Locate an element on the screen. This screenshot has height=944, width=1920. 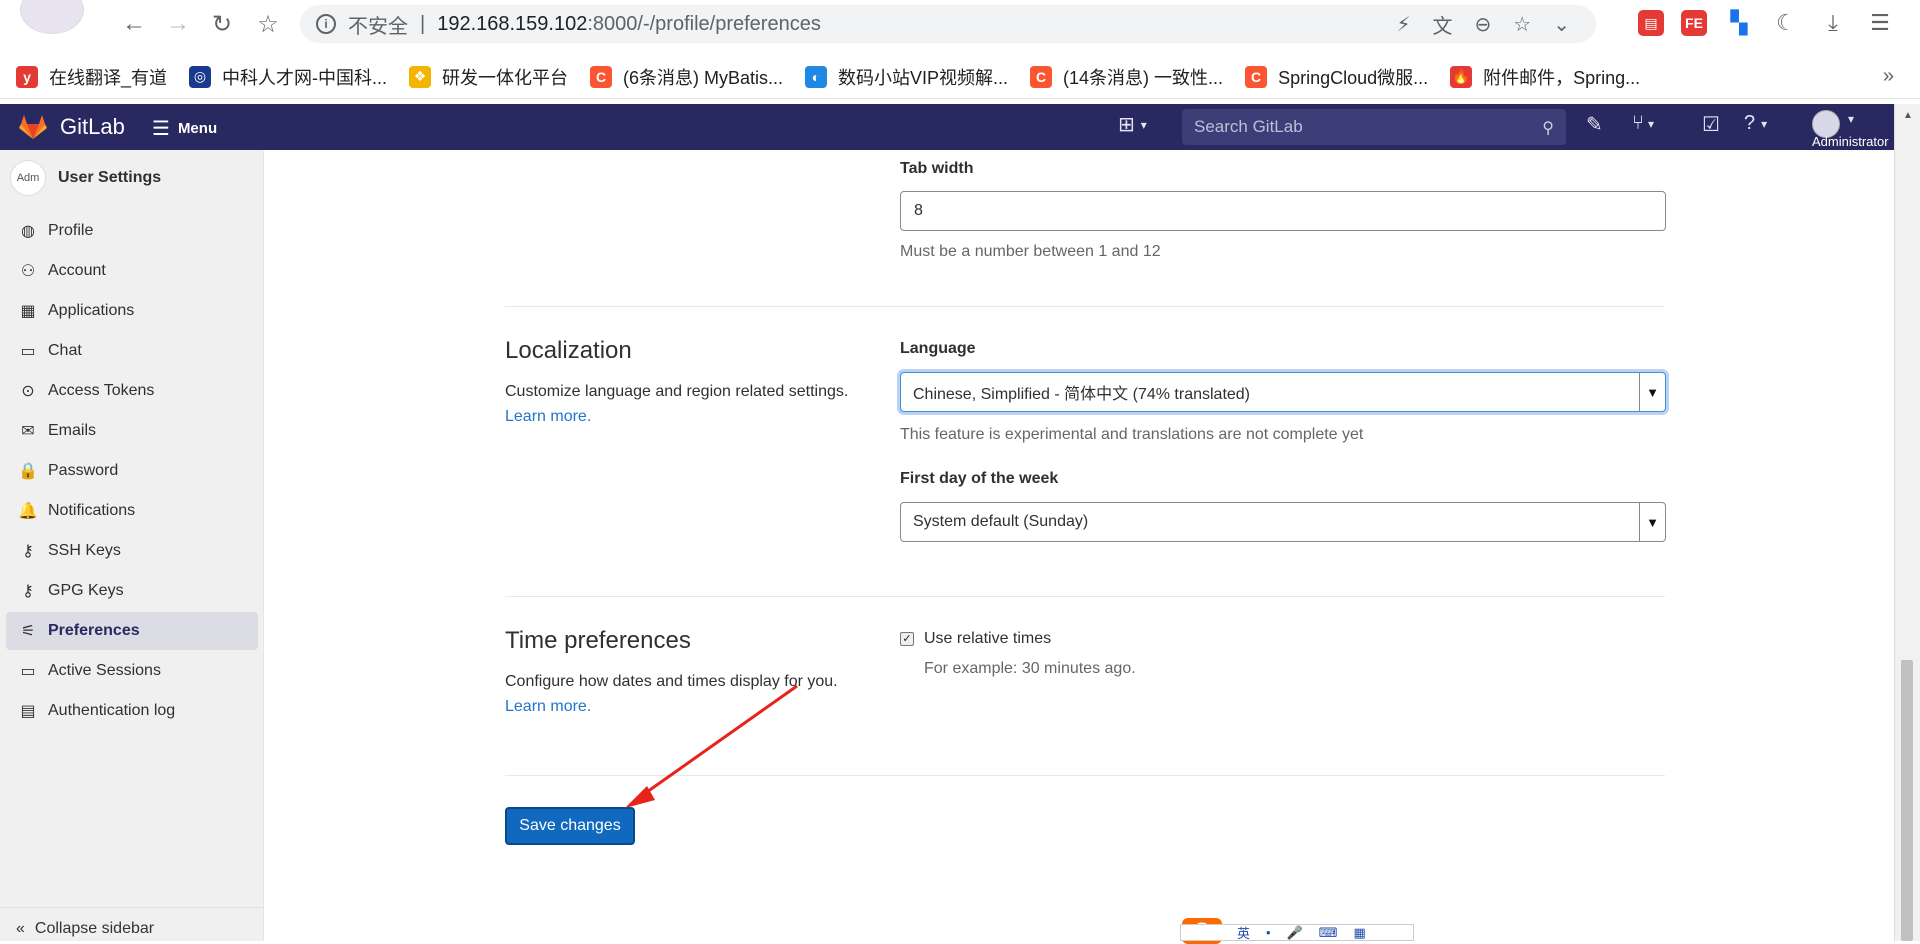
chat-icon: ▭ is located at coordinates (28, 351).